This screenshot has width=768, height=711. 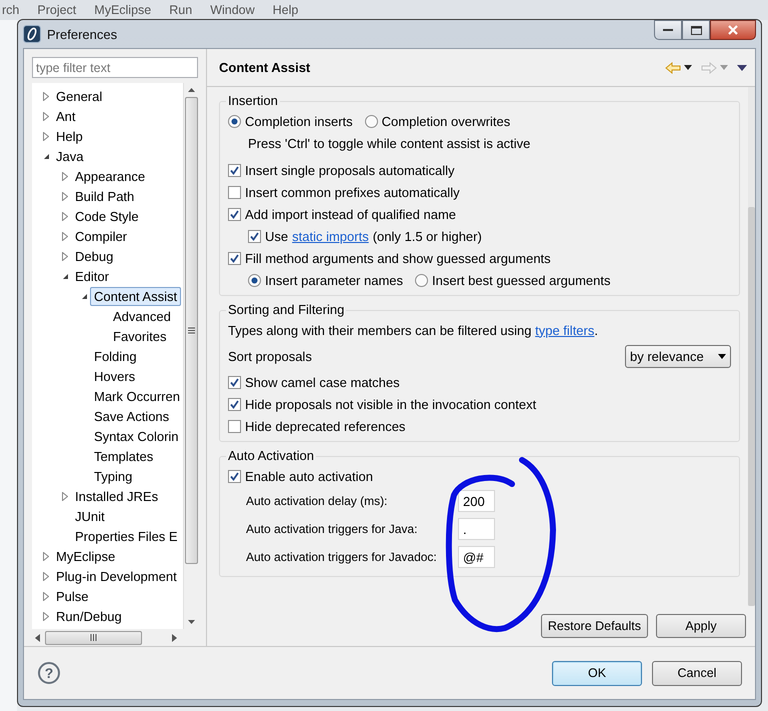 What do you see at coordinates (89, 616) in the screenshot?
I see `tree-item: Run/Debug` at bounding box center [89, 616].